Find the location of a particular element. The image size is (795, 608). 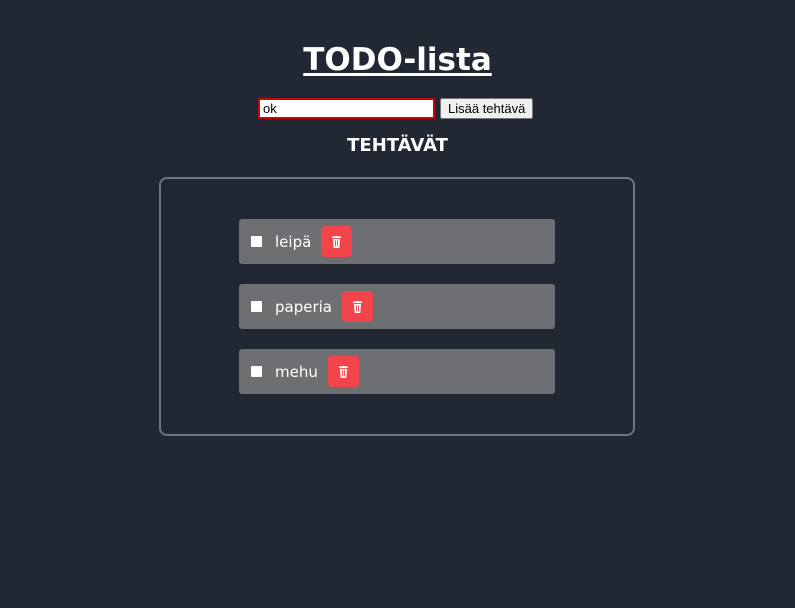

task-item: leipä is located at coordinates (397, 241).